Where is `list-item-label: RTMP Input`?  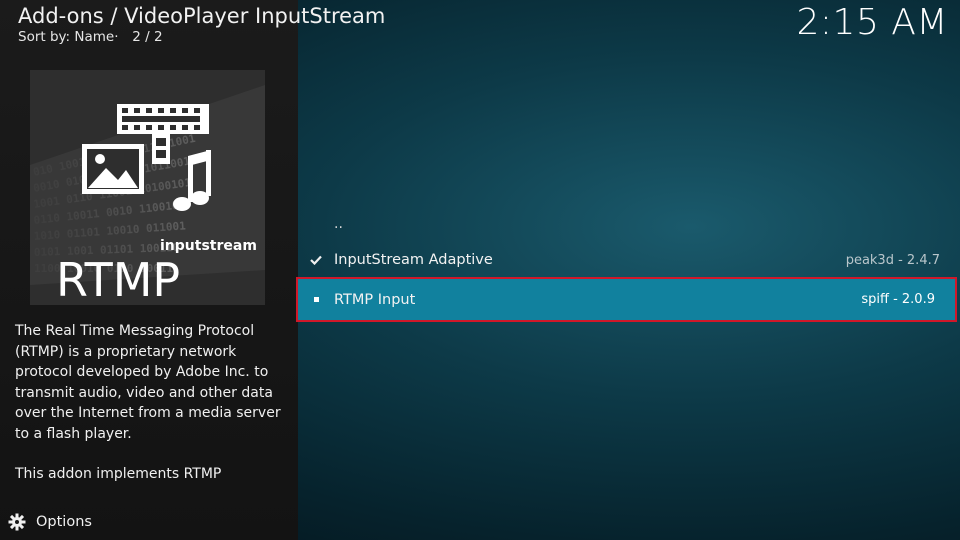
list-item-label: RTMP Input is located at coordinates (375, 299).